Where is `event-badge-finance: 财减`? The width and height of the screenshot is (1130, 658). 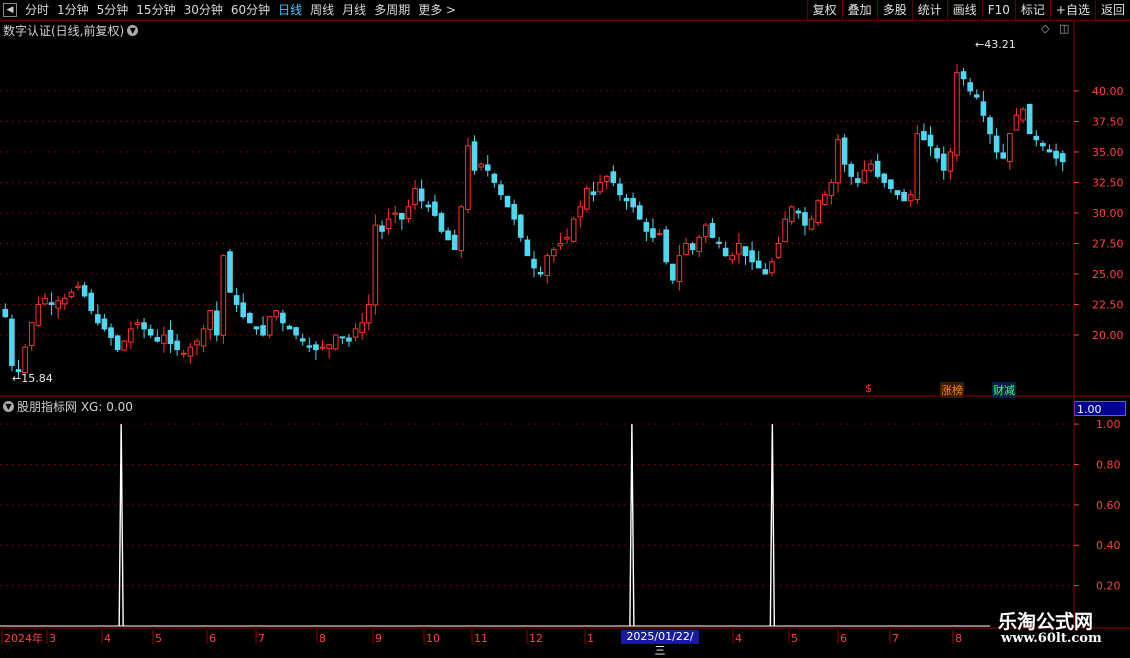 event-badge-finance: 财减 is located at coordinates (1004, 390).